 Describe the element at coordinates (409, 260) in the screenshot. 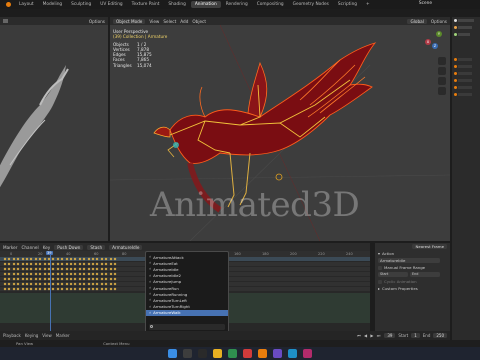

I see `action-name-value: ArmatureIdle` at that location.